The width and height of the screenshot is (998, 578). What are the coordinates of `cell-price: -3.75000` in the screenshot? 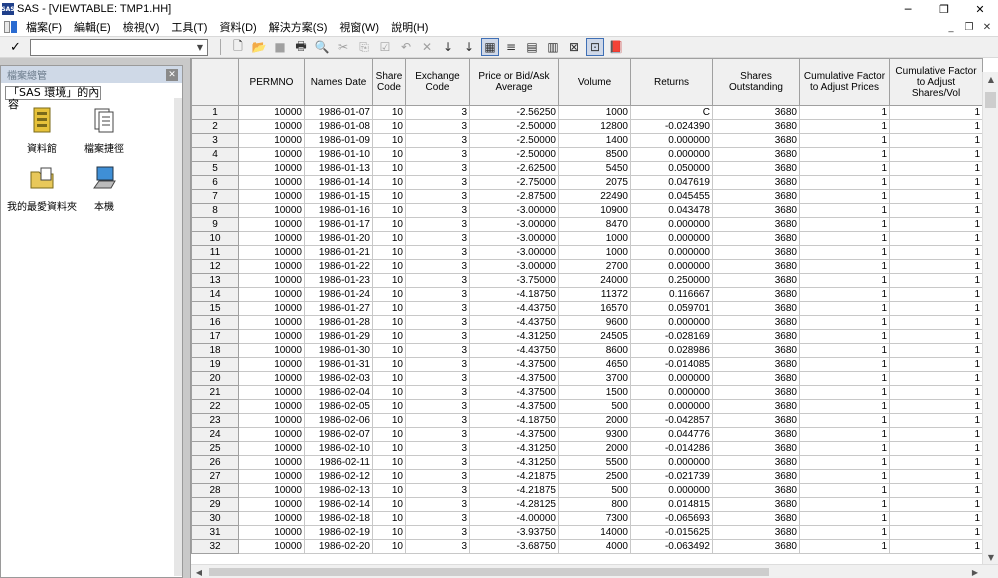 It's located at (514, 280).